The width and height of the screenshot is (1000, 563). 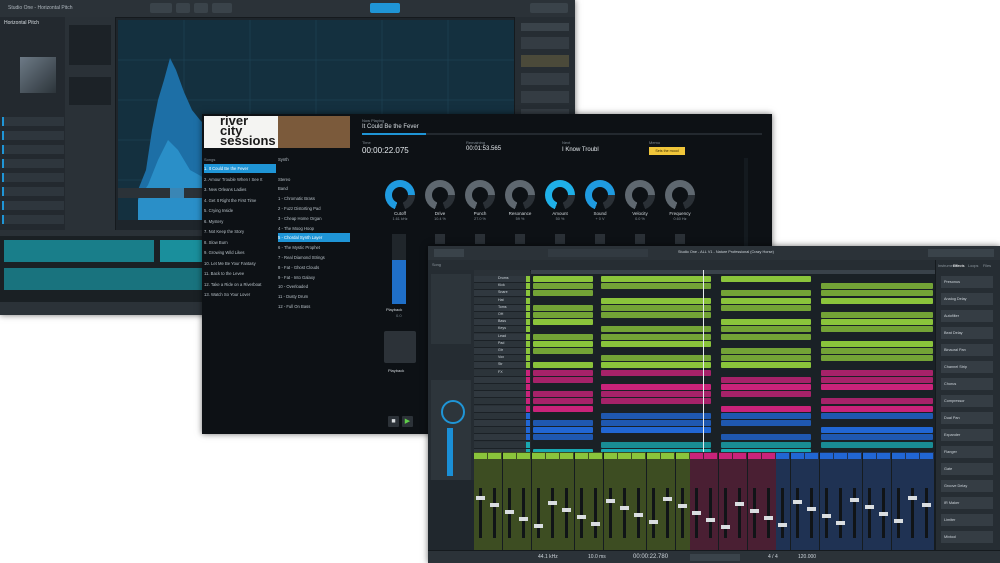 I want to click on browser-item: Groove Delay, so click(x=967, y=486).